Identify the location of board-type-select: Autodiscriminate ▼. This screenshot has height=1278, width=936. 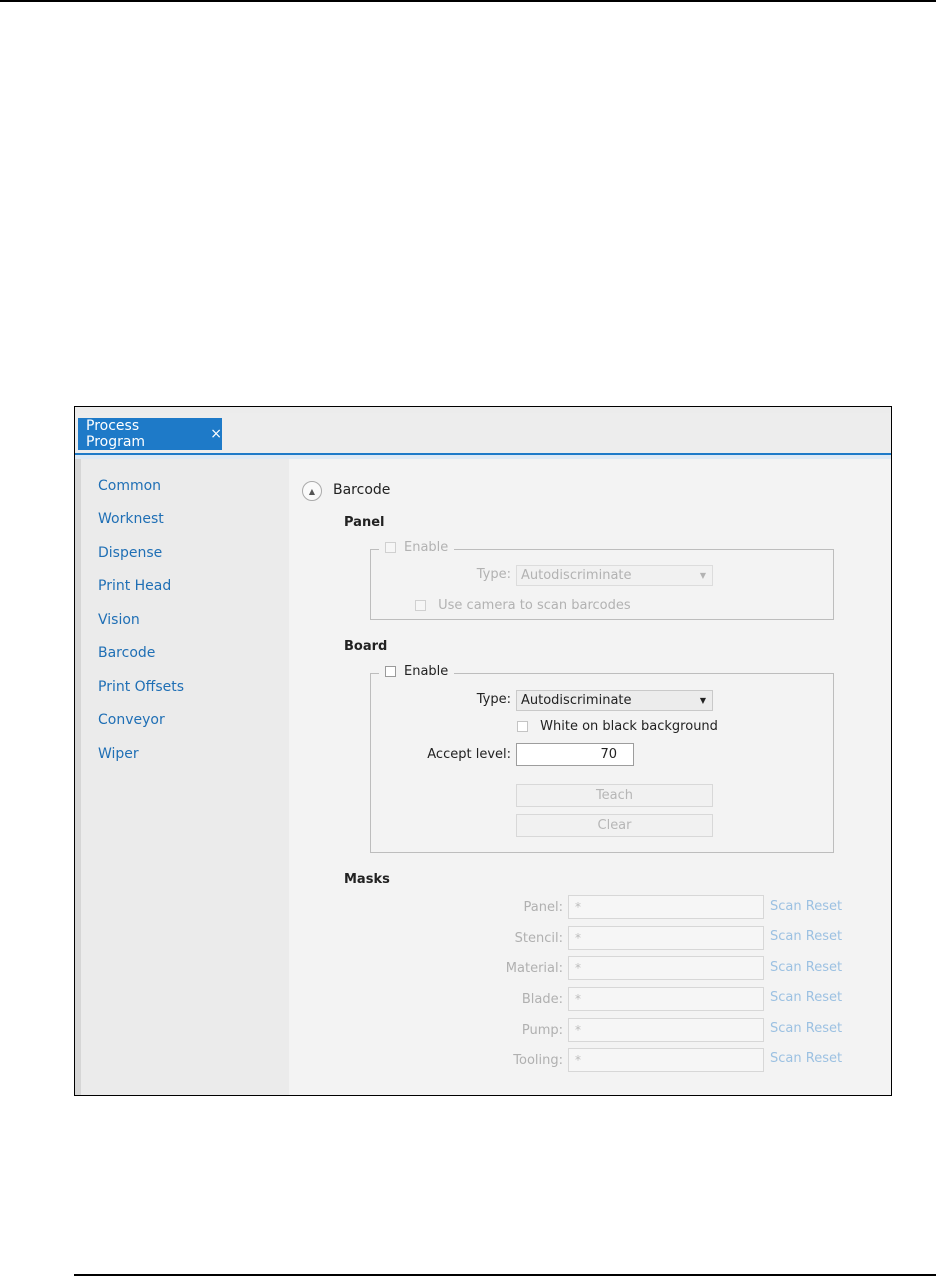
(614, 700).